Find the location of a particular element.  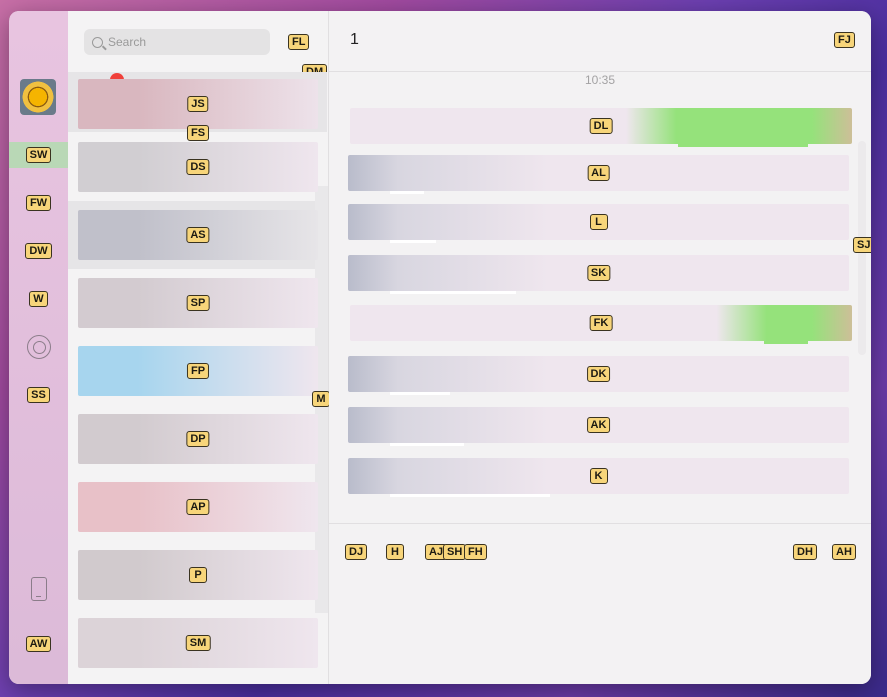

chat-list-item: AS is located at coordinates (198, 235).